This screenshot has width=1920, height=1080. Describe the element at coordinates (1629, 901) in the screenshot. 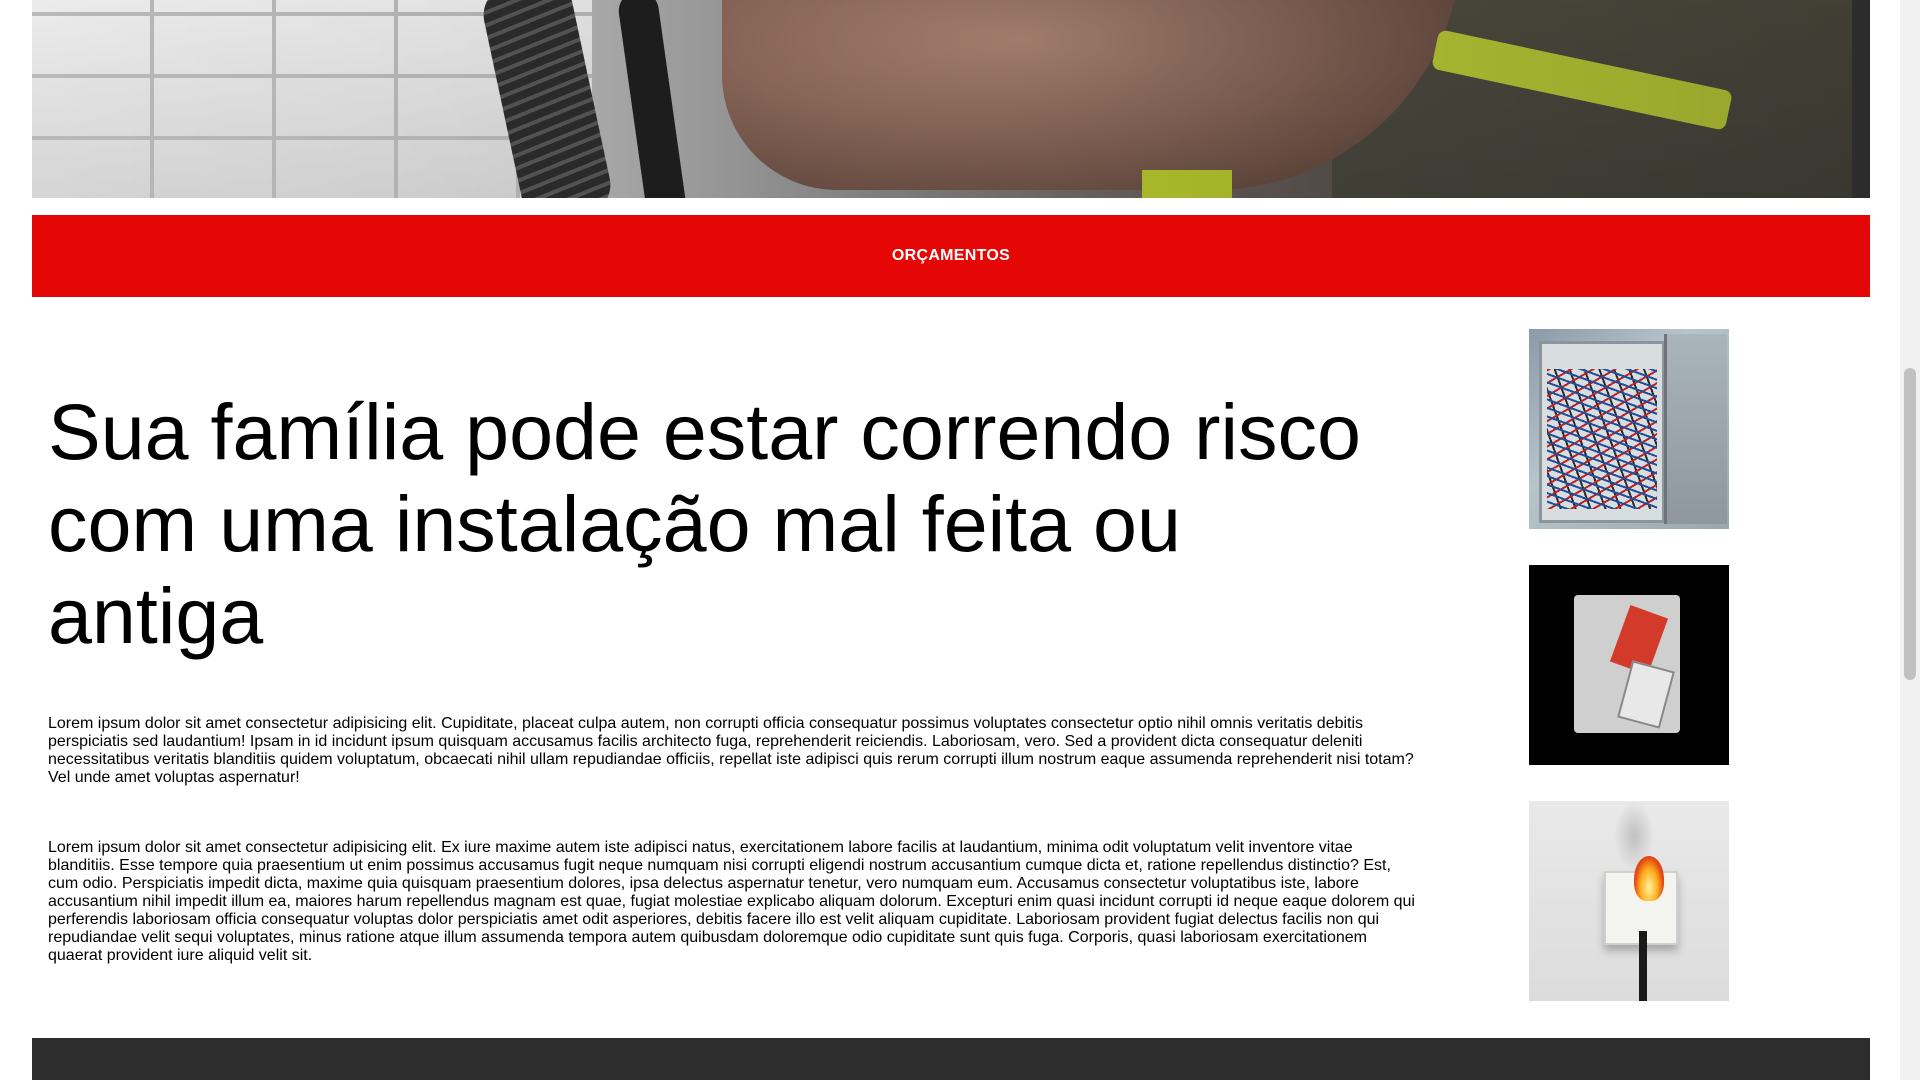

I see `burning-socket-photo` at that location.